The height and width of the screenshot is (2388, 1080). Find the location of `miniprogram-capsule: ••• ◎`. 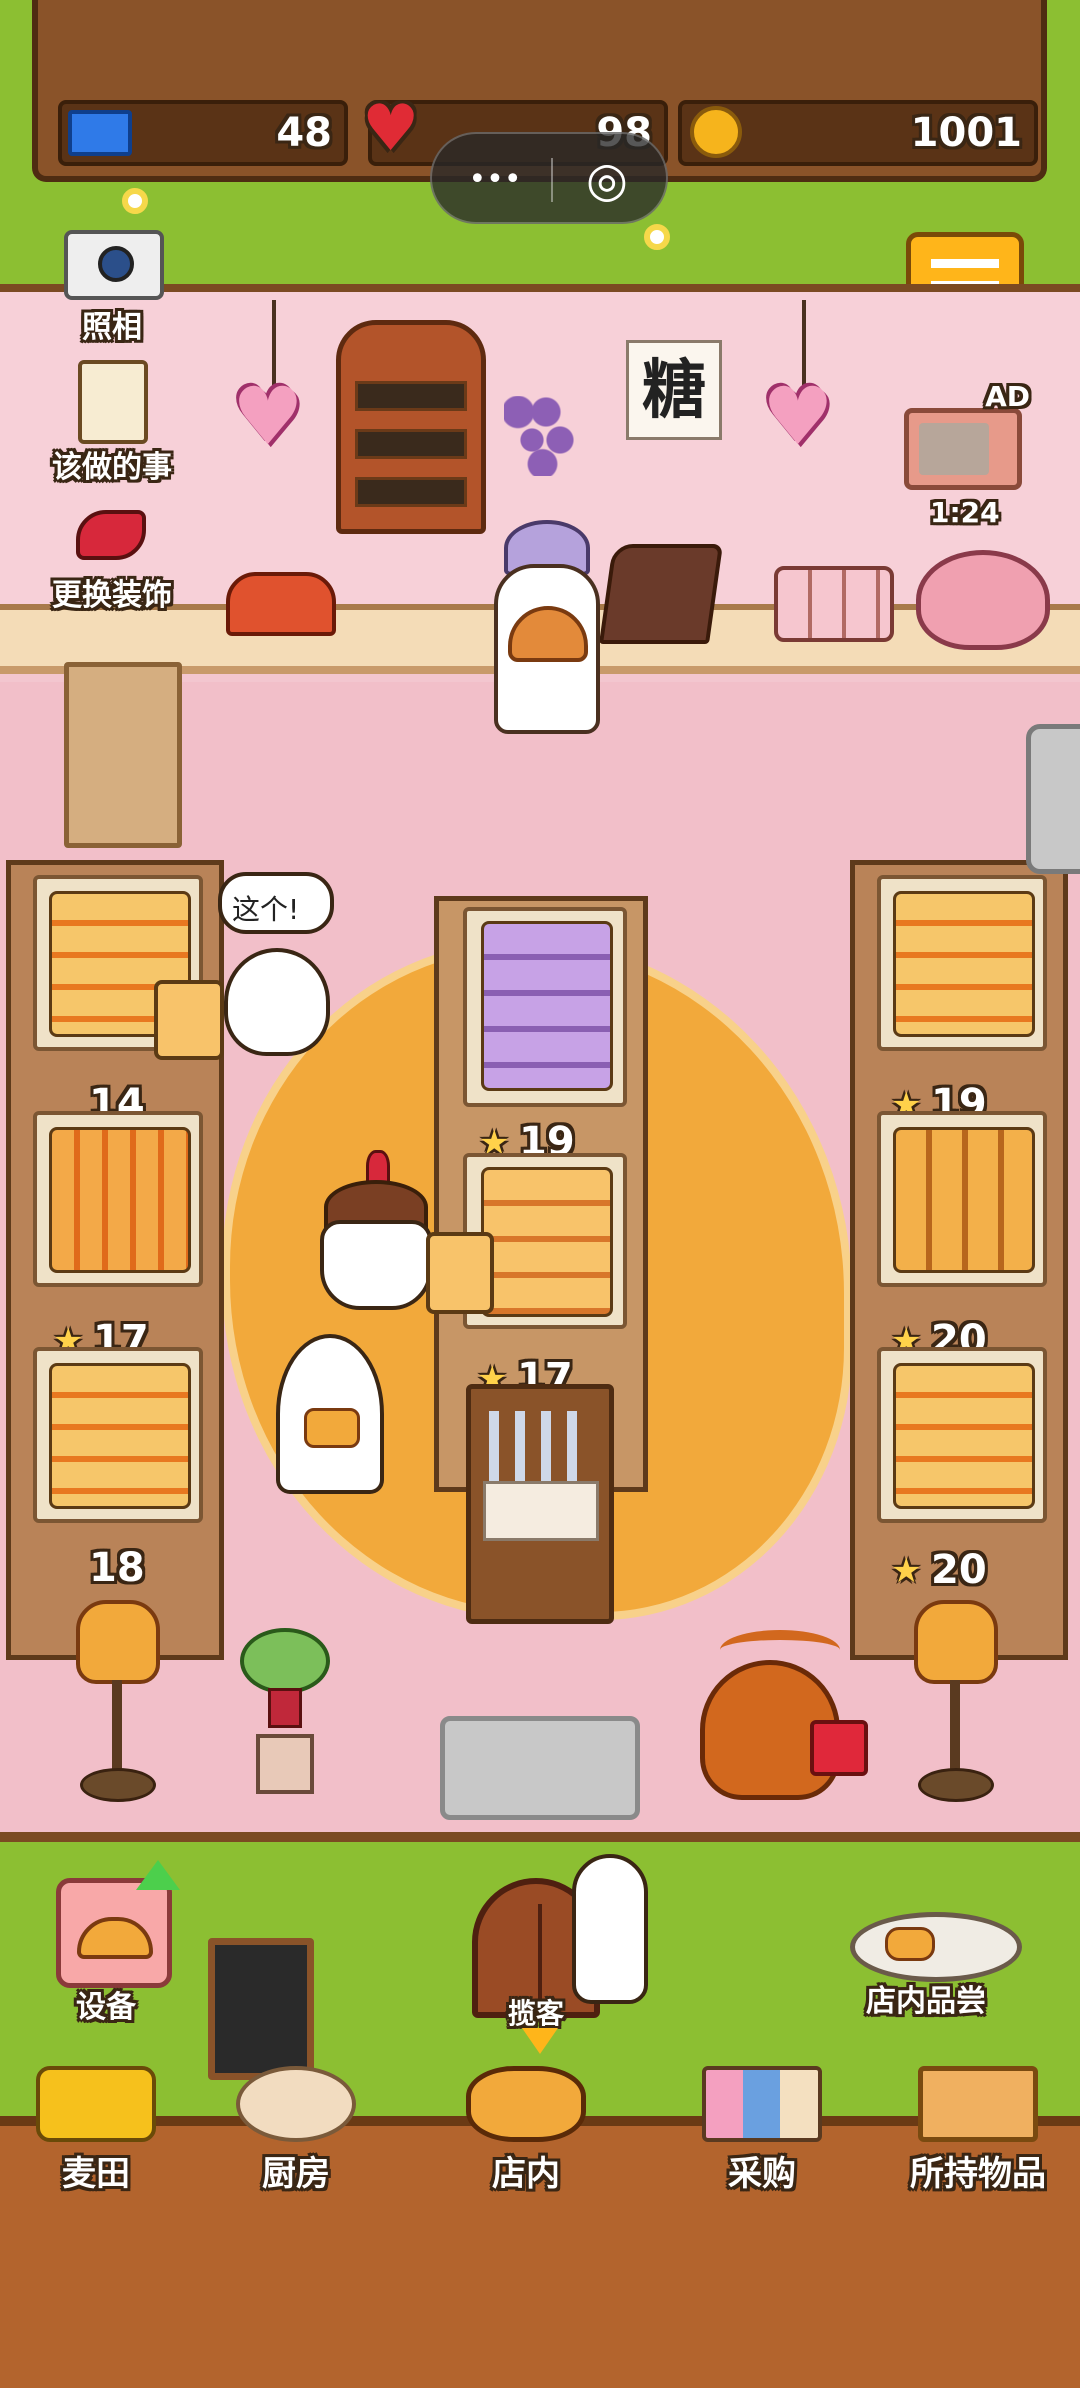

miniprogram-capsule: ••• ◎ is located at coordinates (549, 178).